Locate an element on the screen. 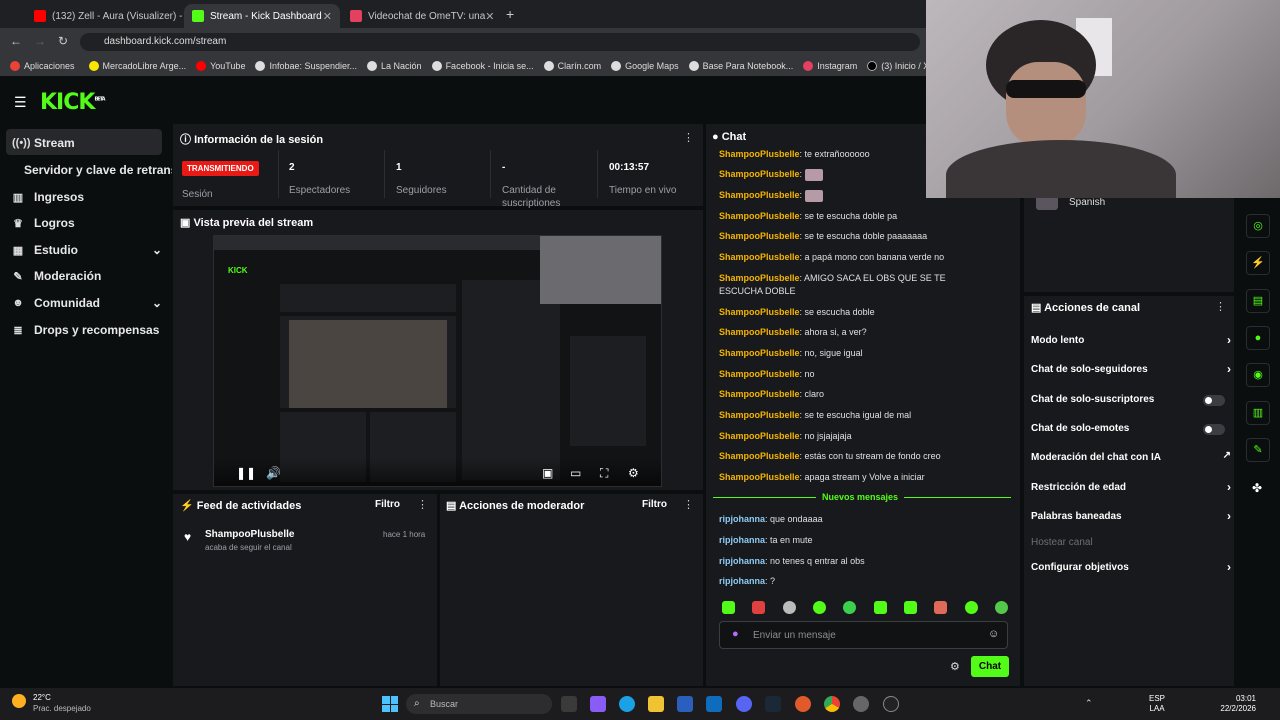 Image resolution: width=1280 pixels, height=720 pixels. chevron-right-icon: › is located at coordinates (1229, 340).